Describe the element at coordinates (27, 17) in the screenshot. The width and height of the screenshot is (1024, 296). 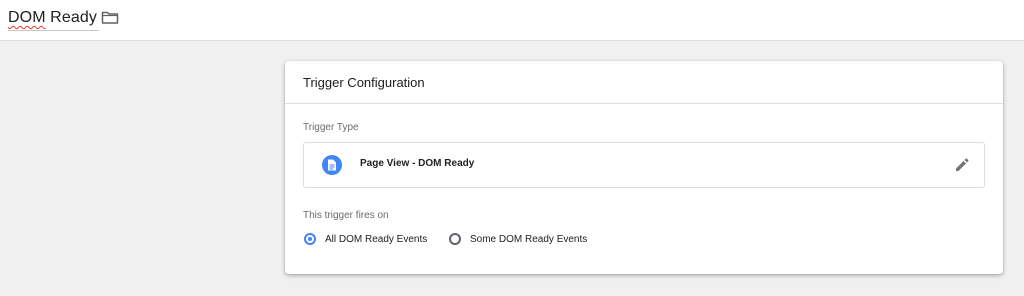
I see `trigger-name-misspelled-word: DOM` at that location.